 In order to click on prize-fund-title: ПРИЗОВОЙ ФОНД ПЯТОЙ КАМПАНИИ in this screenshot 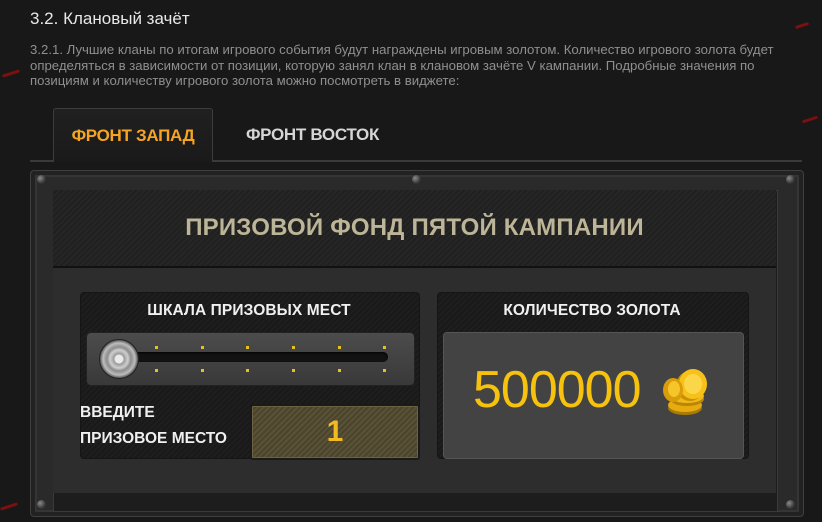, I will do `click(414, 227)`.